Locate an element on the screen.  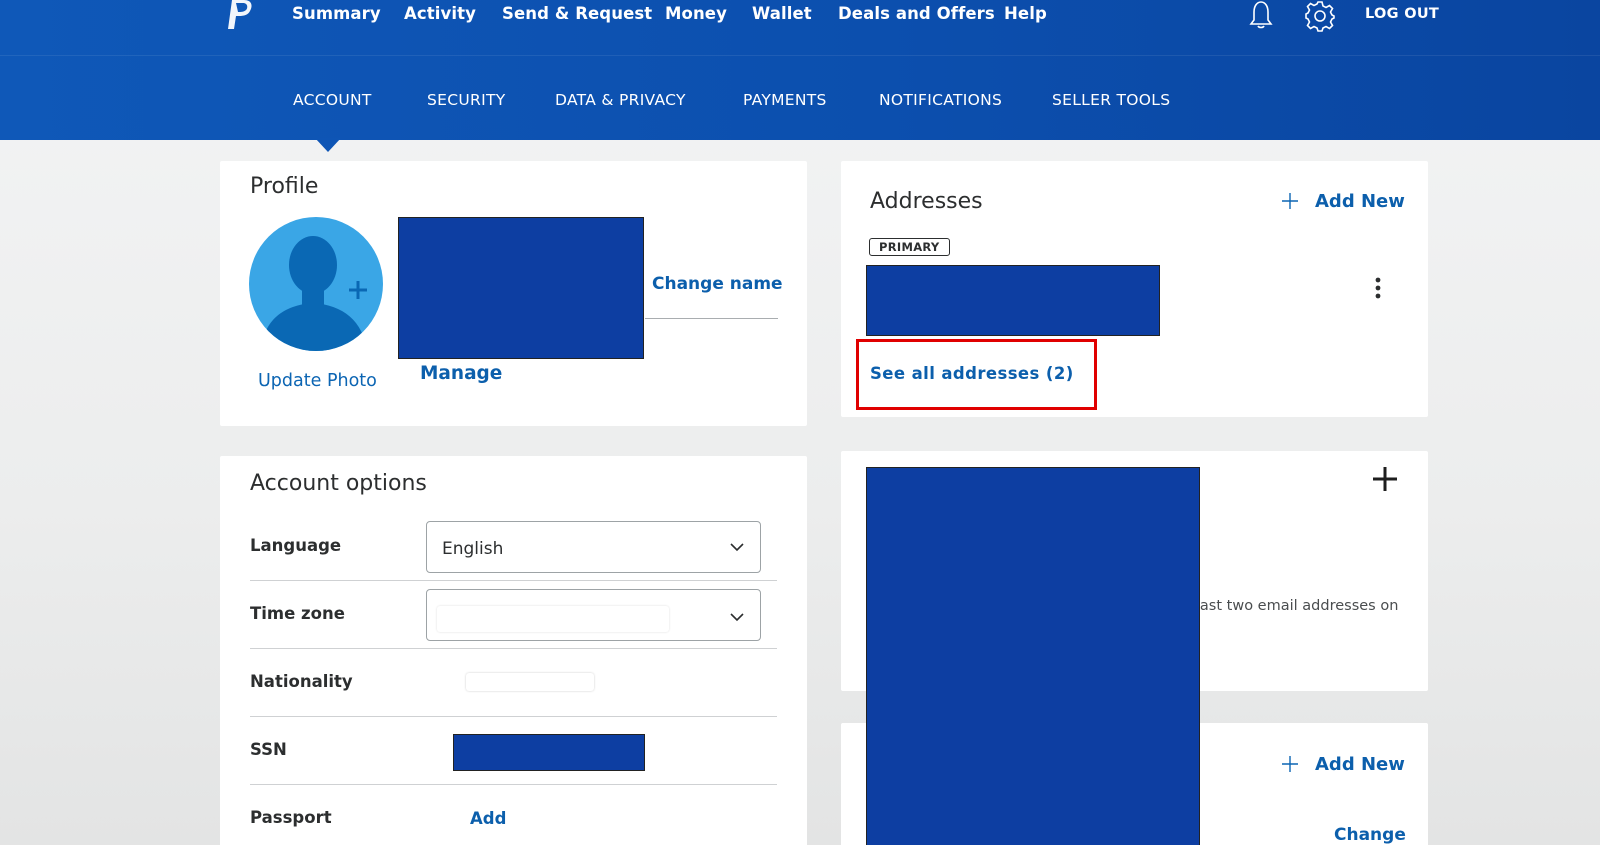
redacted-name is located at coordinates (521, 288).